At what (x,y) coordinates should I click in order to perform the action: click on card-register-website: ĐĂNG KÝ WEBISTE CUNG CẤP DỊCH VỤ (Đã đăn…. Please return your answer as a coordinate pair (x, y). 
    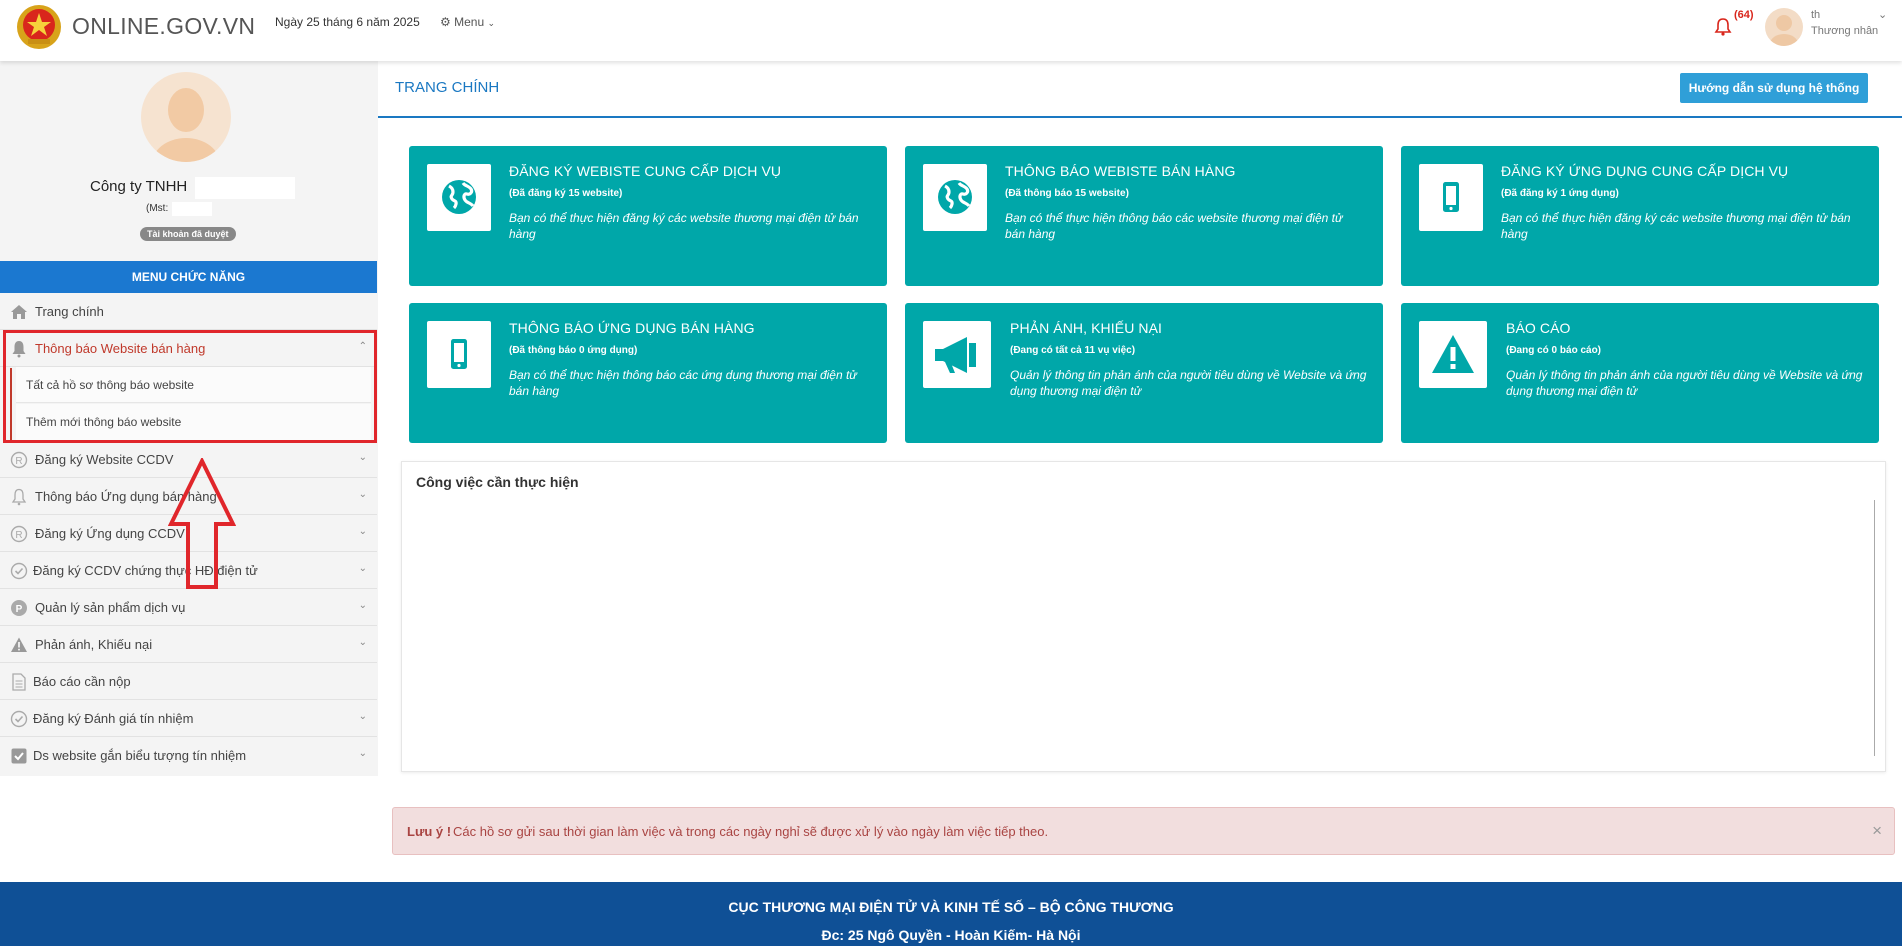
    Looking at the image, I should click on (648, 216).